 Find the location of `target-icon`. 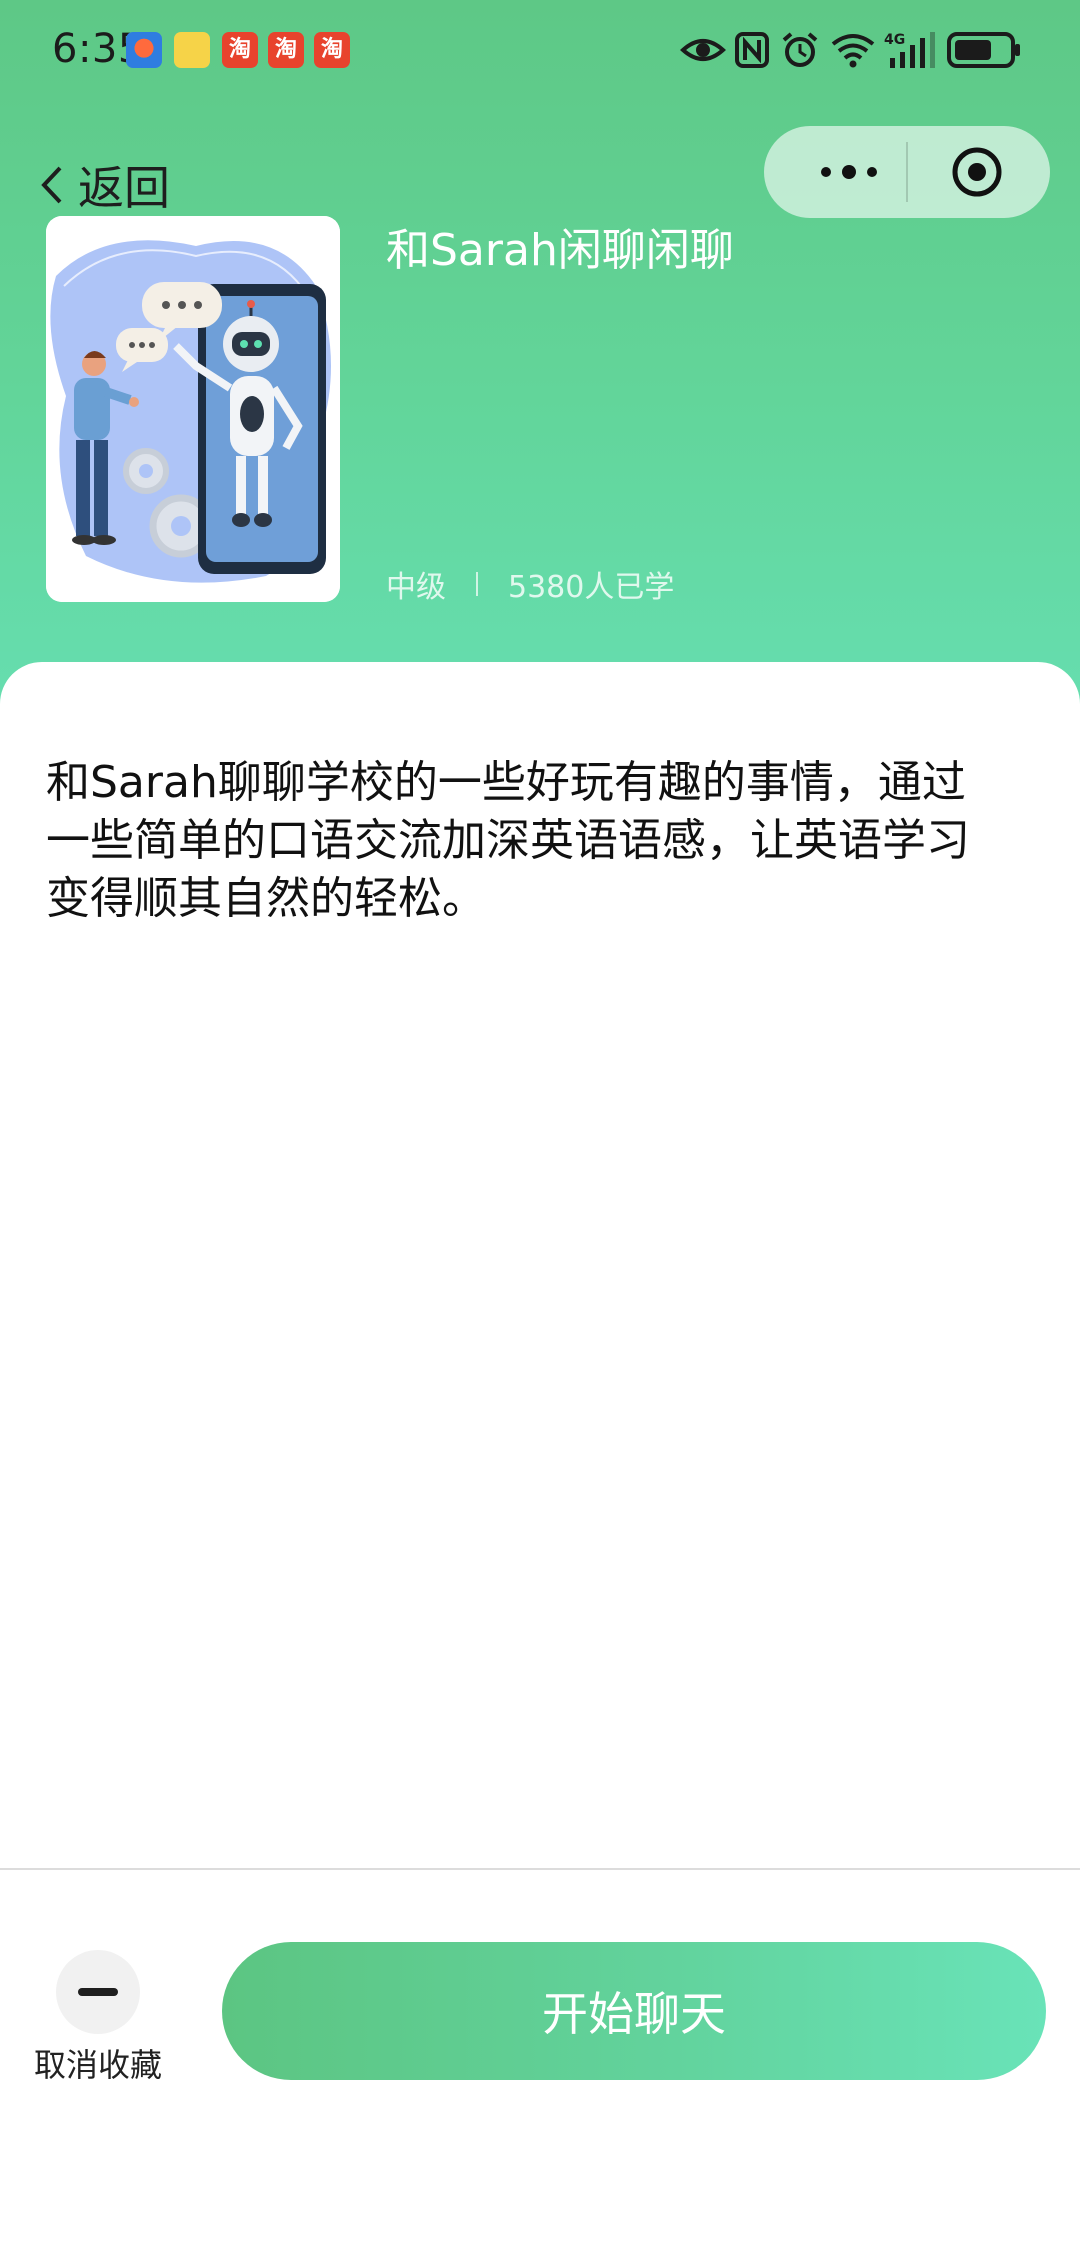

target-icon is located at coordinates (977, 172).